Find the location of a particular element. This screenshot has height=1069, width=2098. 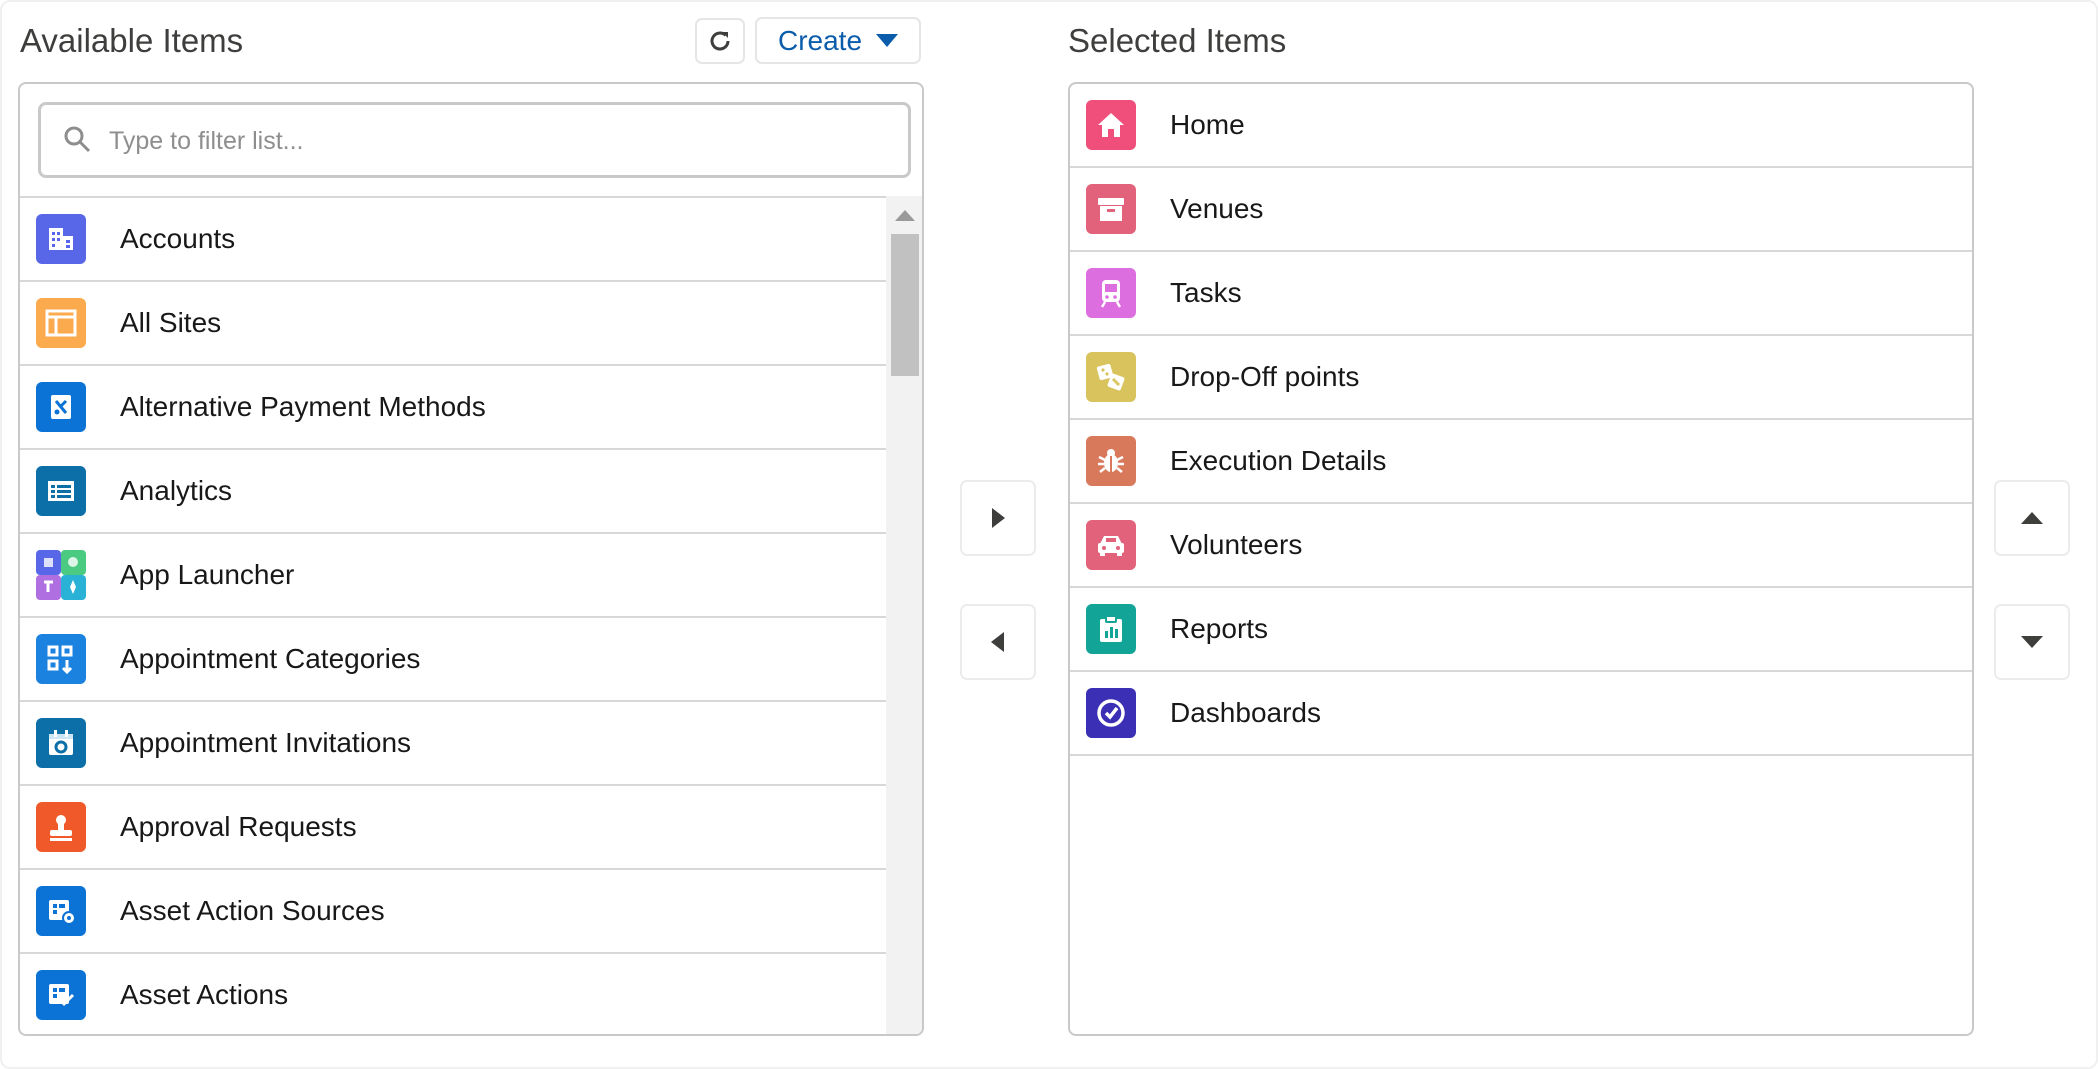

list-item: Approval Requests is located at coordinates (453, 828).